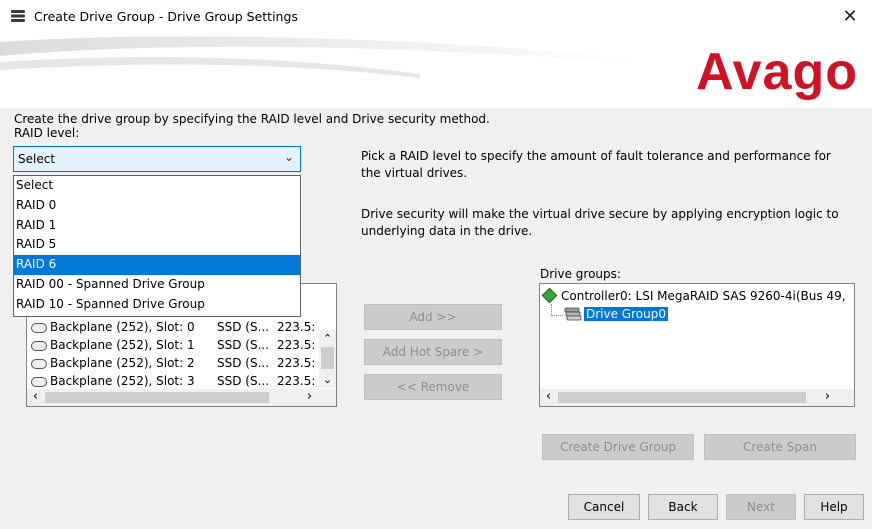  Describe the element at coordinates (604, 507) in the screenshot. I see `cancel-button: Cancel` at that location.